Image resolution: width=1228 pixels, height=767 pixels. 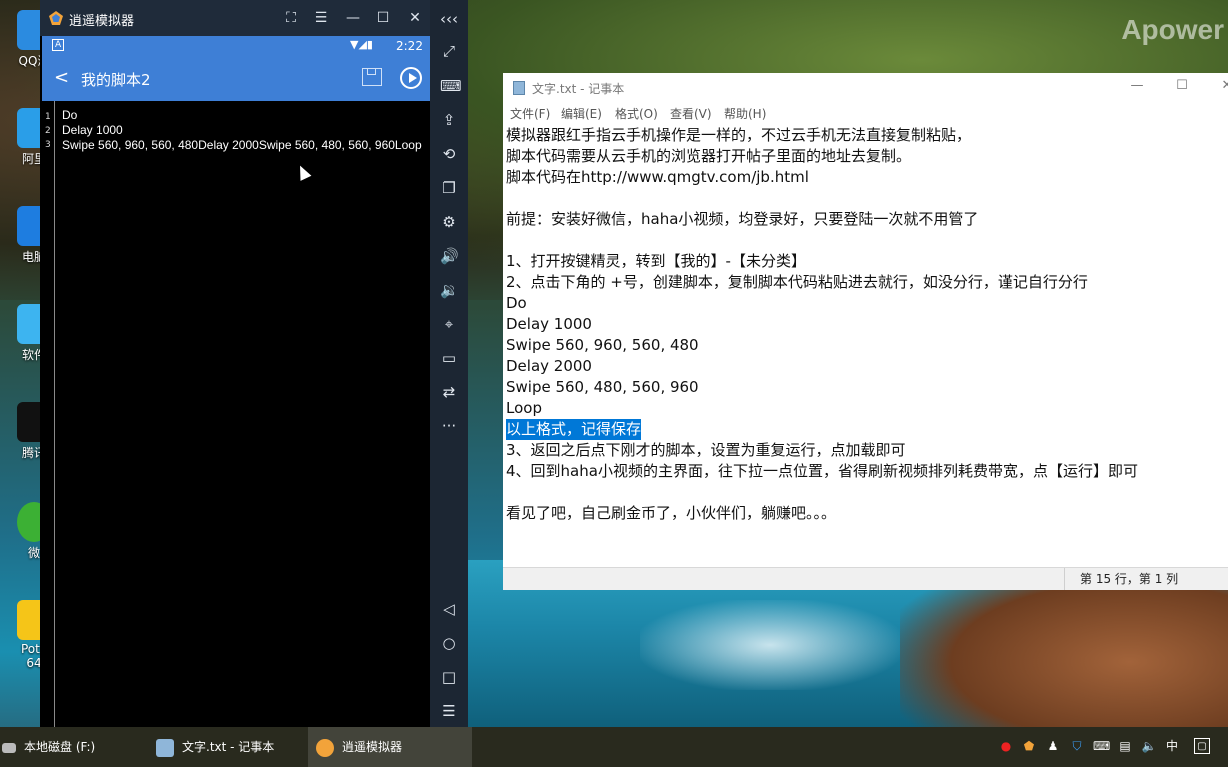 What do you see at coordinates (116, 80) in the screenshot?
I see `script-title: 我的脚本2` at bounding box center [116, 80].